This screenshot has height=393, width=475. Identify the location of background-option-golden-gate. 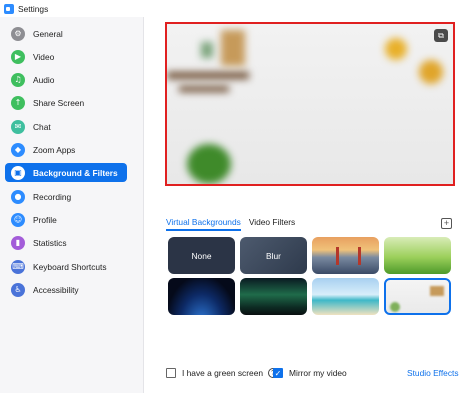
(345, 255).